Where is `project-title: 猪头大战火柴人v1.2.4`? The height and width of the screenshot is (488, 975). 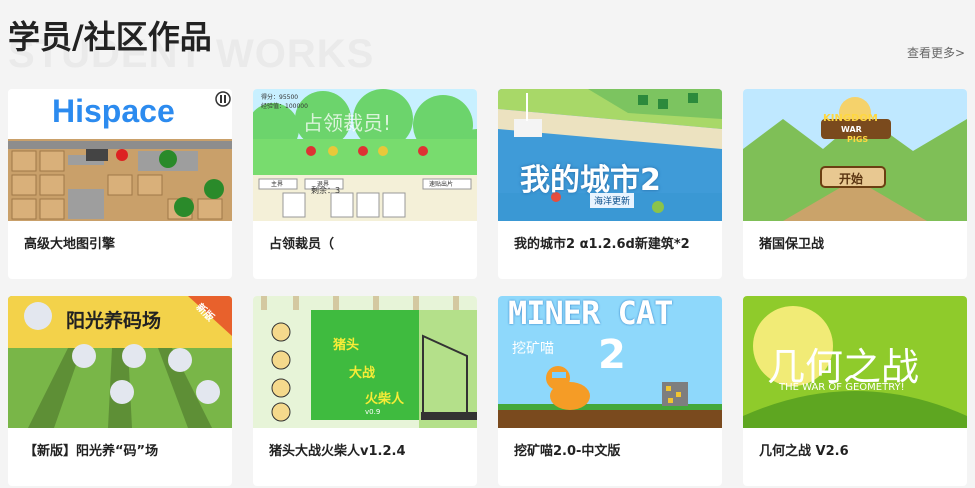
project-title: 猪头大战火柴人v1.2.4 is located at coordinates (337, 451).